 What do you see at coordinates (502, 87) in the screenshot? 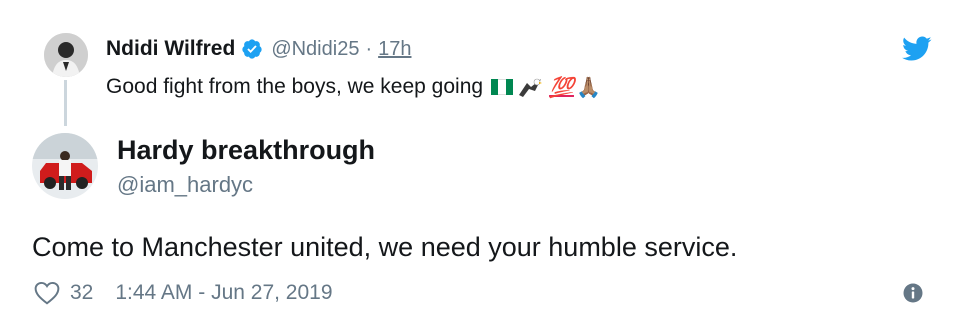
I see `nigeria-flag-emoji` at bounding box center [502, 87].